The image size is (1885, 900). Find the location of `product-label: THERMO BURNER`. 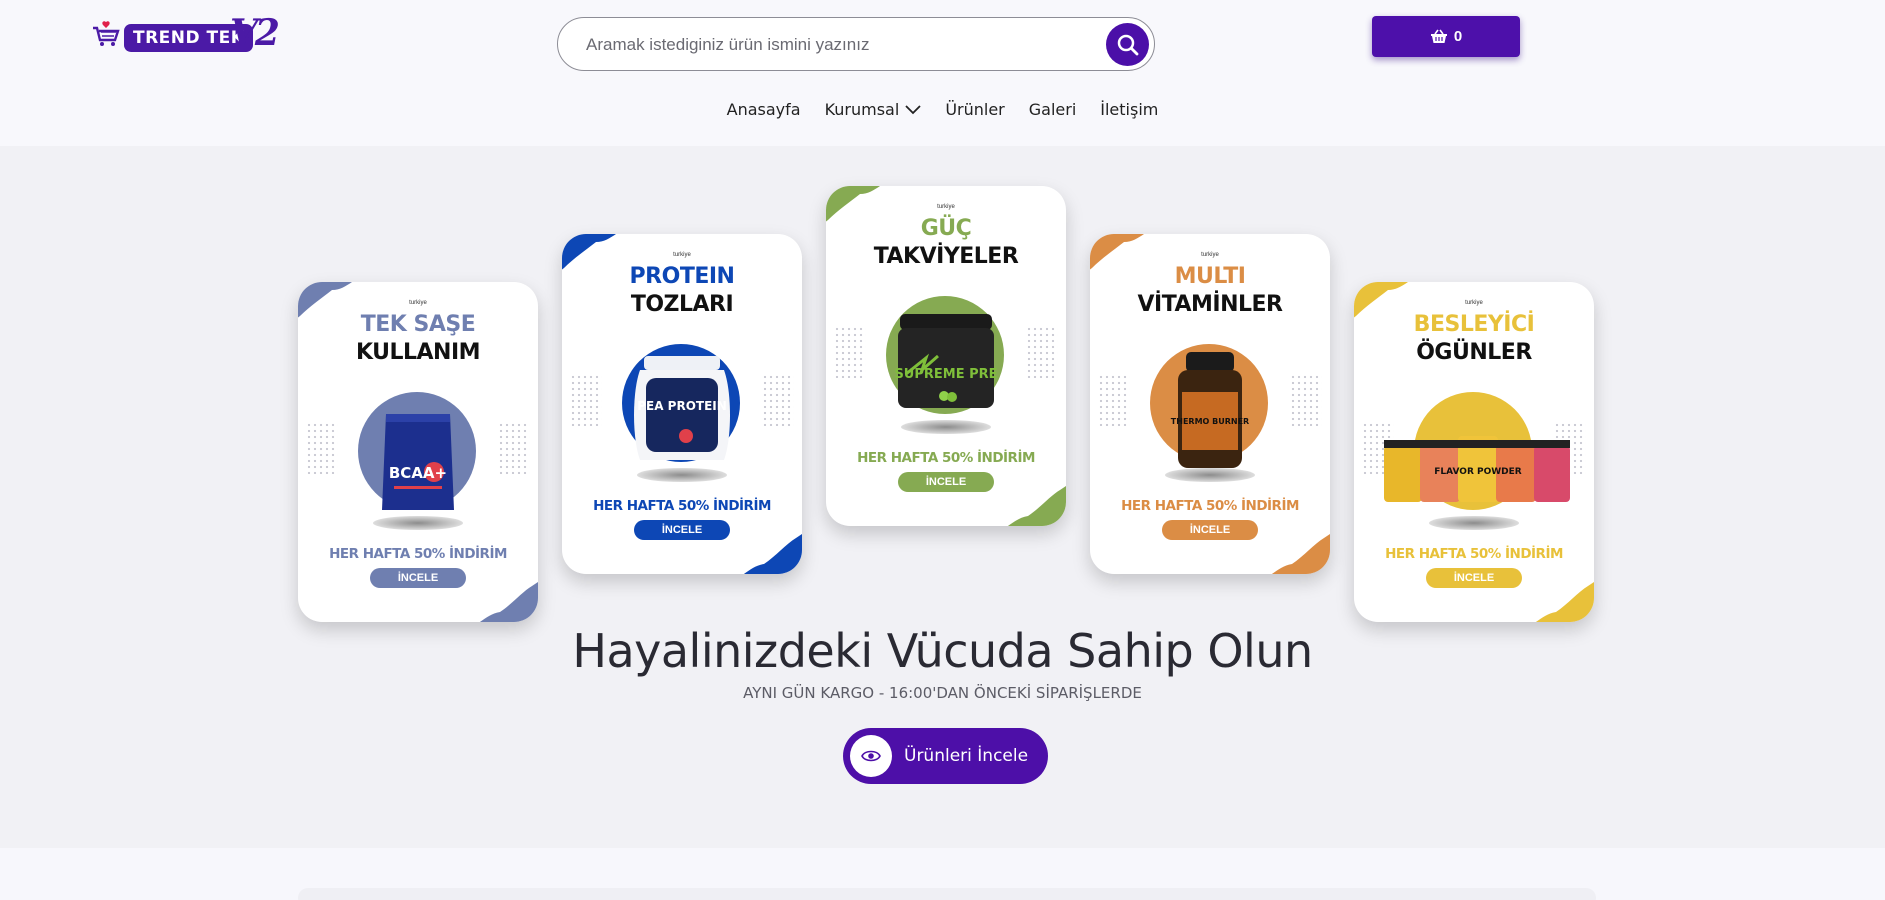

product-label: THERMO BURNER is located at coordinates (1210, 421).